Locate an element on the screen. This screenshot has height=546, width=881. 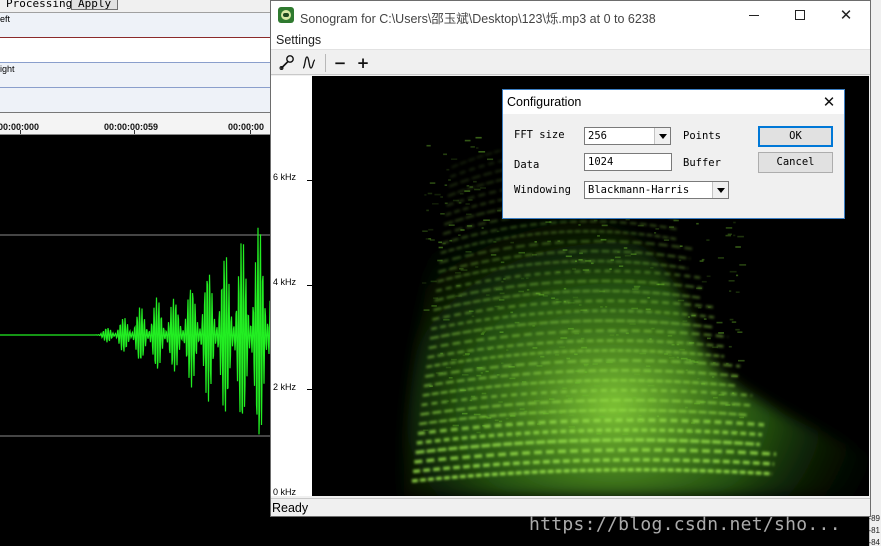
close-window-button: ✕ is located at coordinates (846, 15).